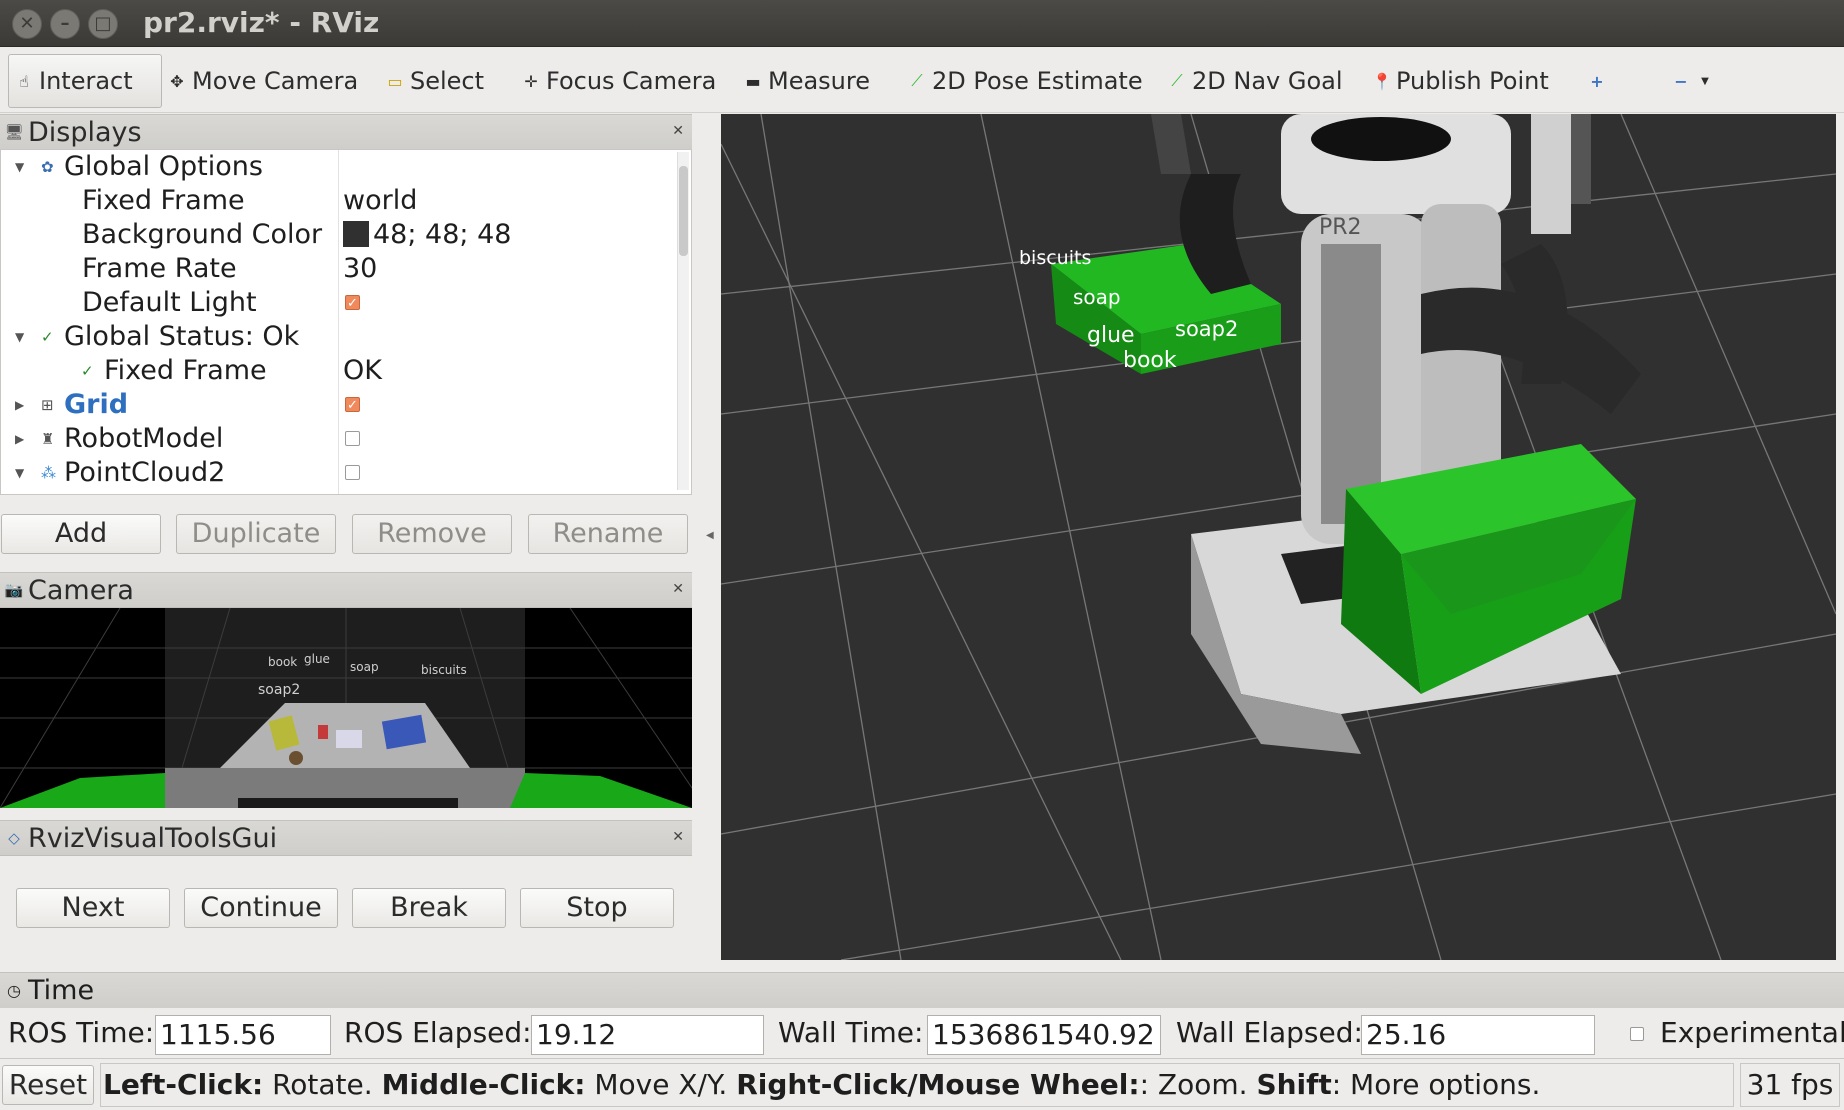  I want to click on ros-time-field: 1115.56, so click(243, 1035).